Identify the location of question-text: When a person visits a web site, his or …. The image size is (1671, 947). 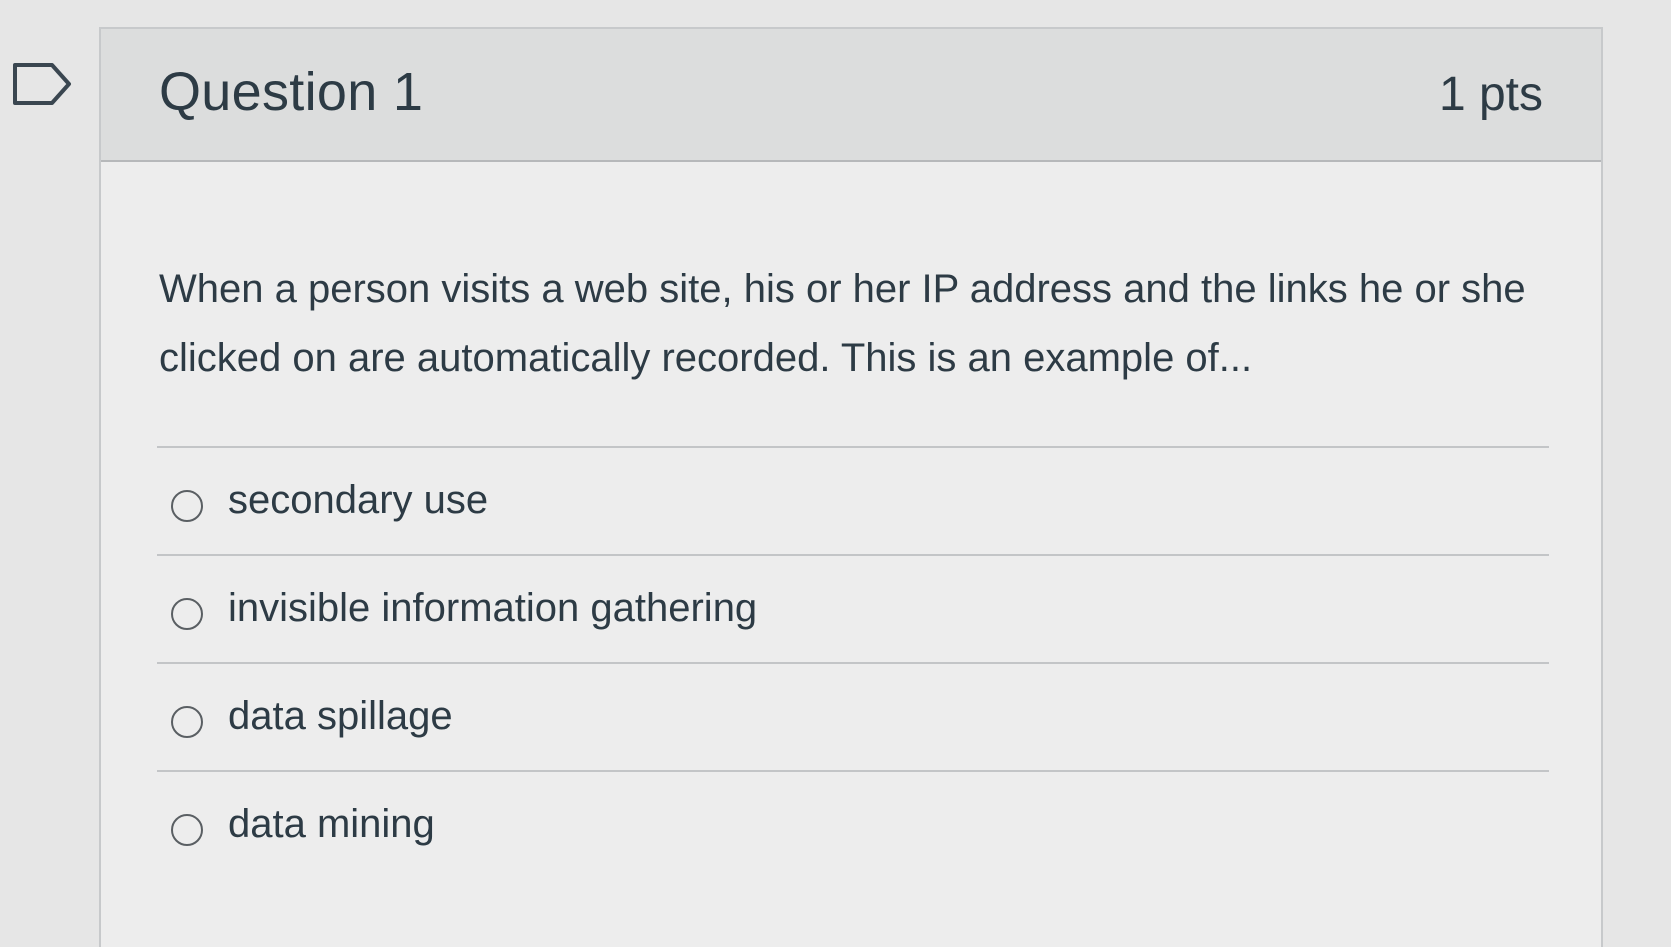
(842, 323).